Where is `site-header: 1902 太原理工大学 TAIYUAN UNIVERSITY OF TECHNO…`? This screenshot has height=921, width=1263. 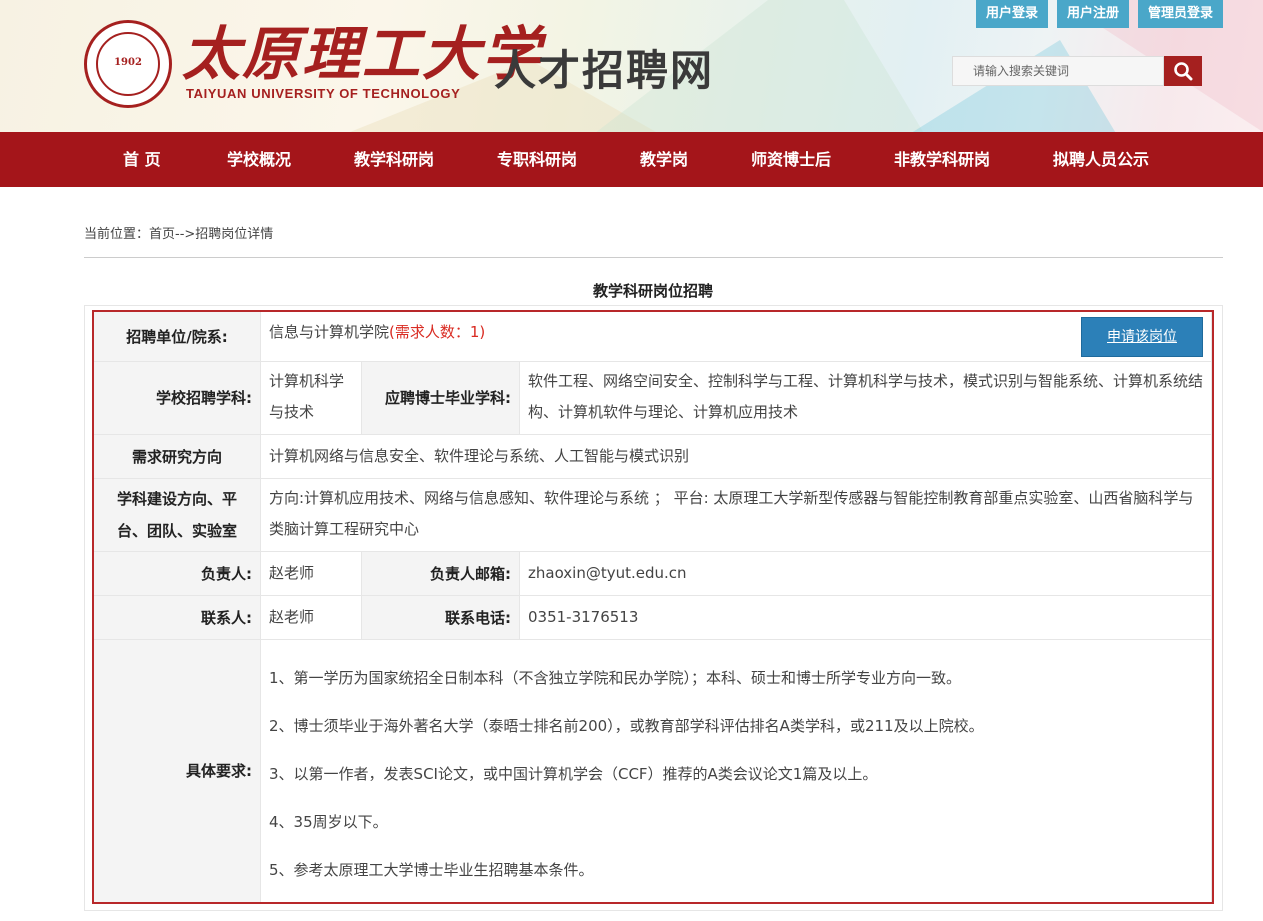
site-header: 1902 太原理工大学 TAIYUAN UNIVERSITY OF TECHNO… is located at coordinates (631, 66).